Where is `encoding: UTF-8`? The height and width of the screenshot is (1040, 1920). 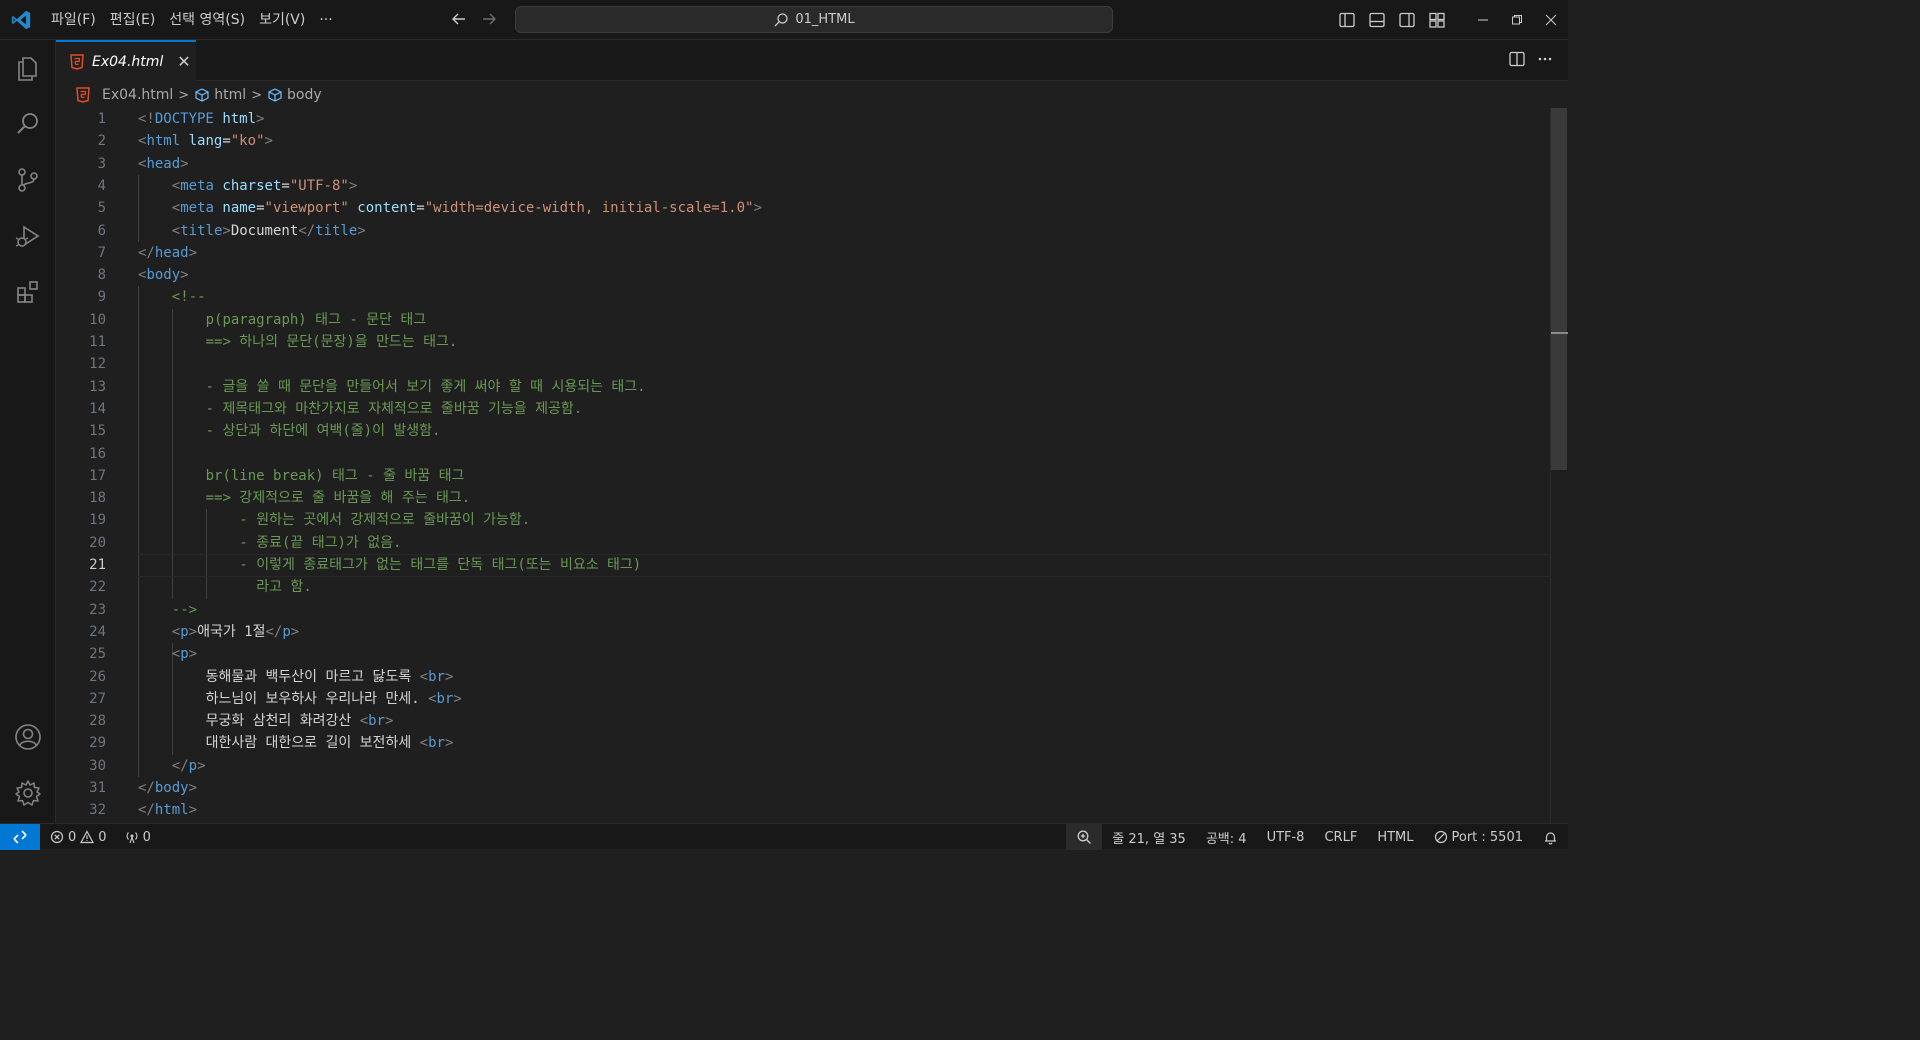 encoding: UTF-8 is located at coordinates (1286, 837).